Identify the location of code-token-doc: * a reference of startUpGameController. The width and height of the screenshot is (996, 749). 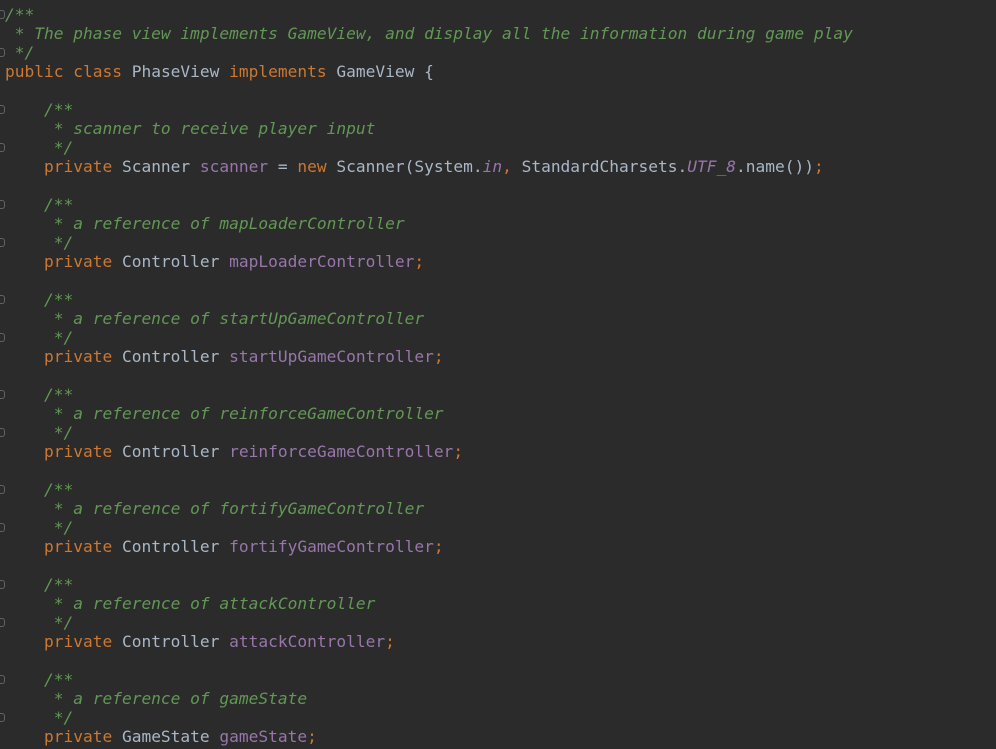
(215, 318).